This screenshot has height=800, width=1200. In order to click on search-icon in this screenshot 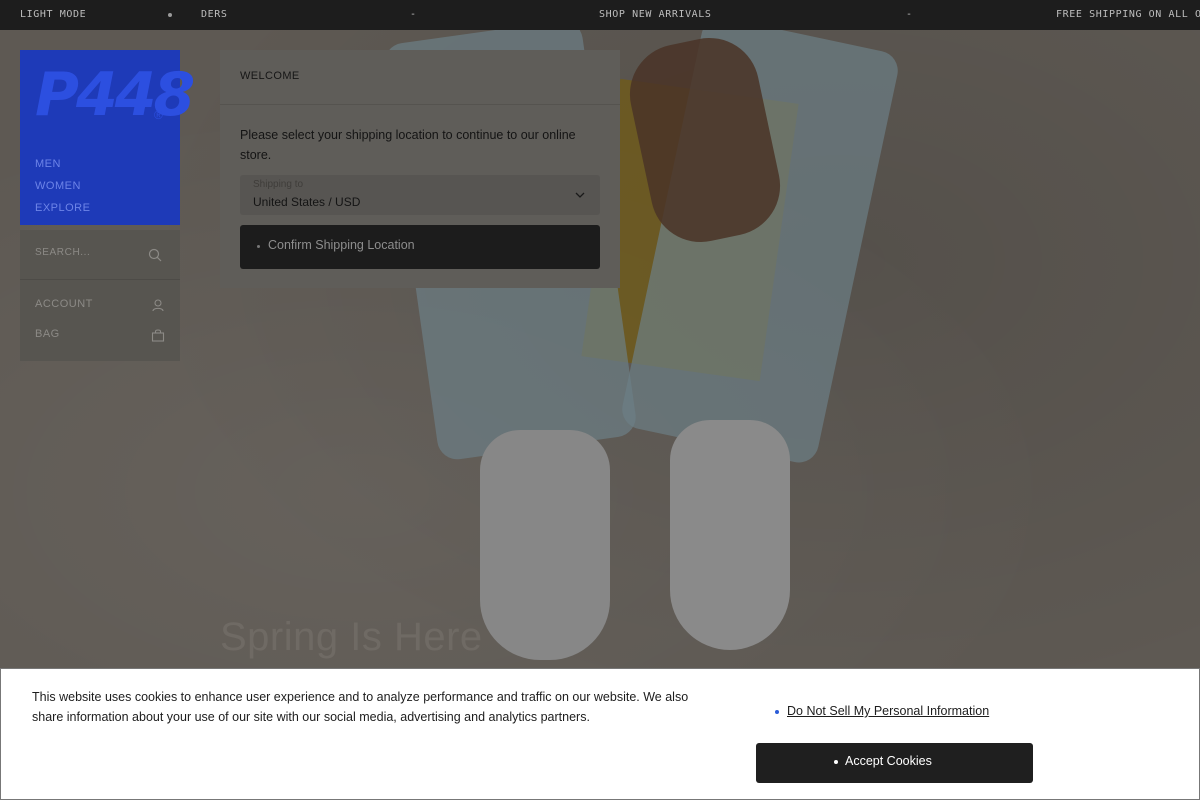, I will do `click(155, 255)`.